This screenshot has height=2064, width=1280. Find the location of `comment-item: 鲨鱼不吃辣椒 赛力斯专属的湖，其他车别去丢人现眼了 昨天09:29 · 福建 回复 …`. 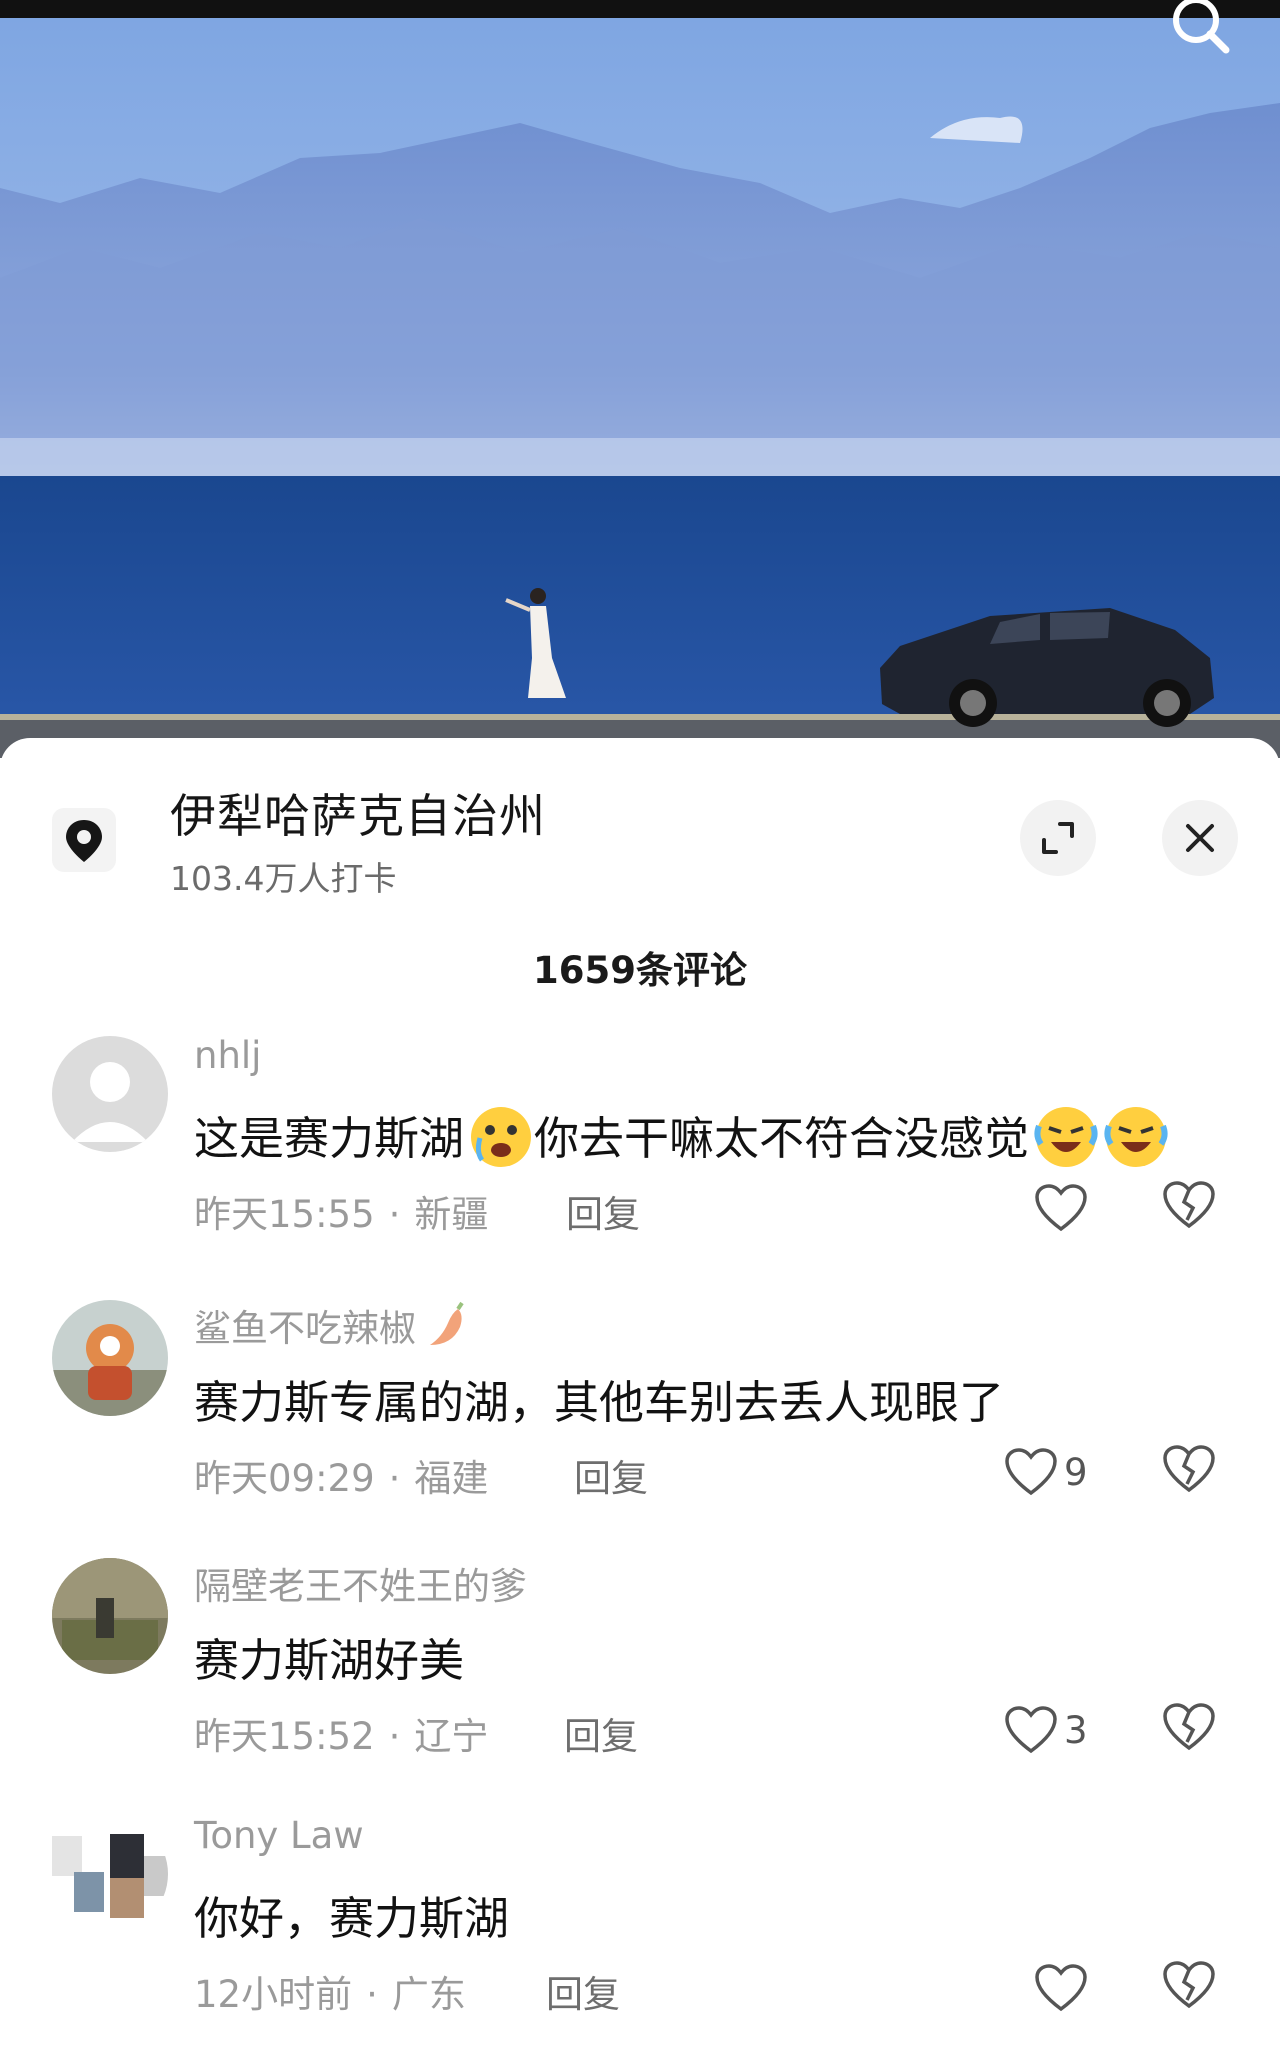

comment-item: 鲨鱼不吃辣椒 赛力斯专属的湖，其他车别去丢人现眼了 昨天09:29 · 福建 回复 … is located at coordinates (640, 1420).